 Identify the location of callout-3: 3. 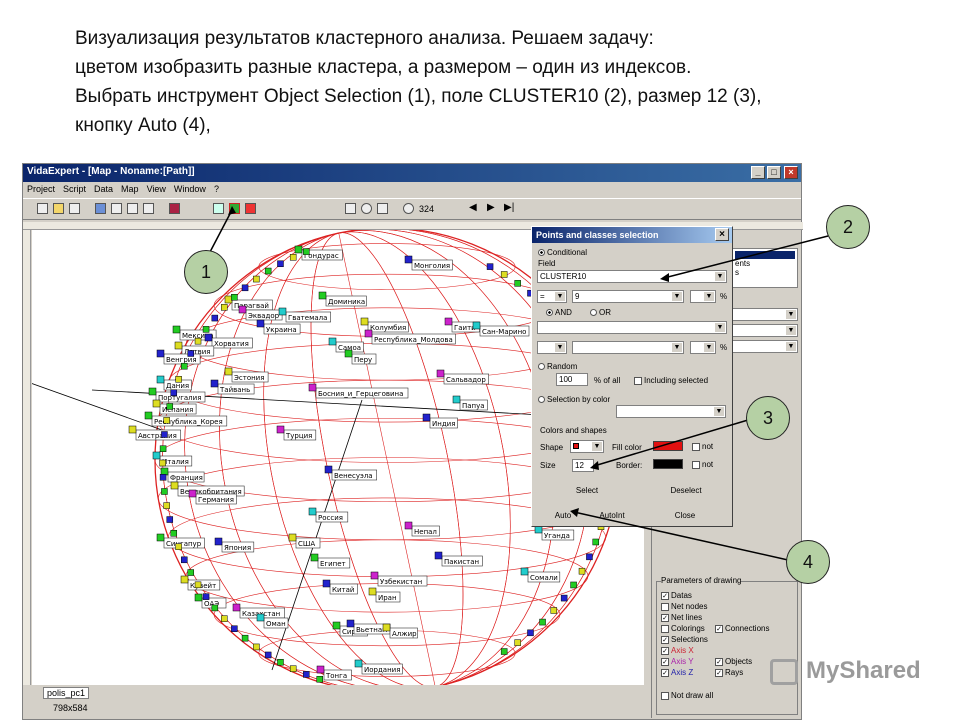
(768, 418).